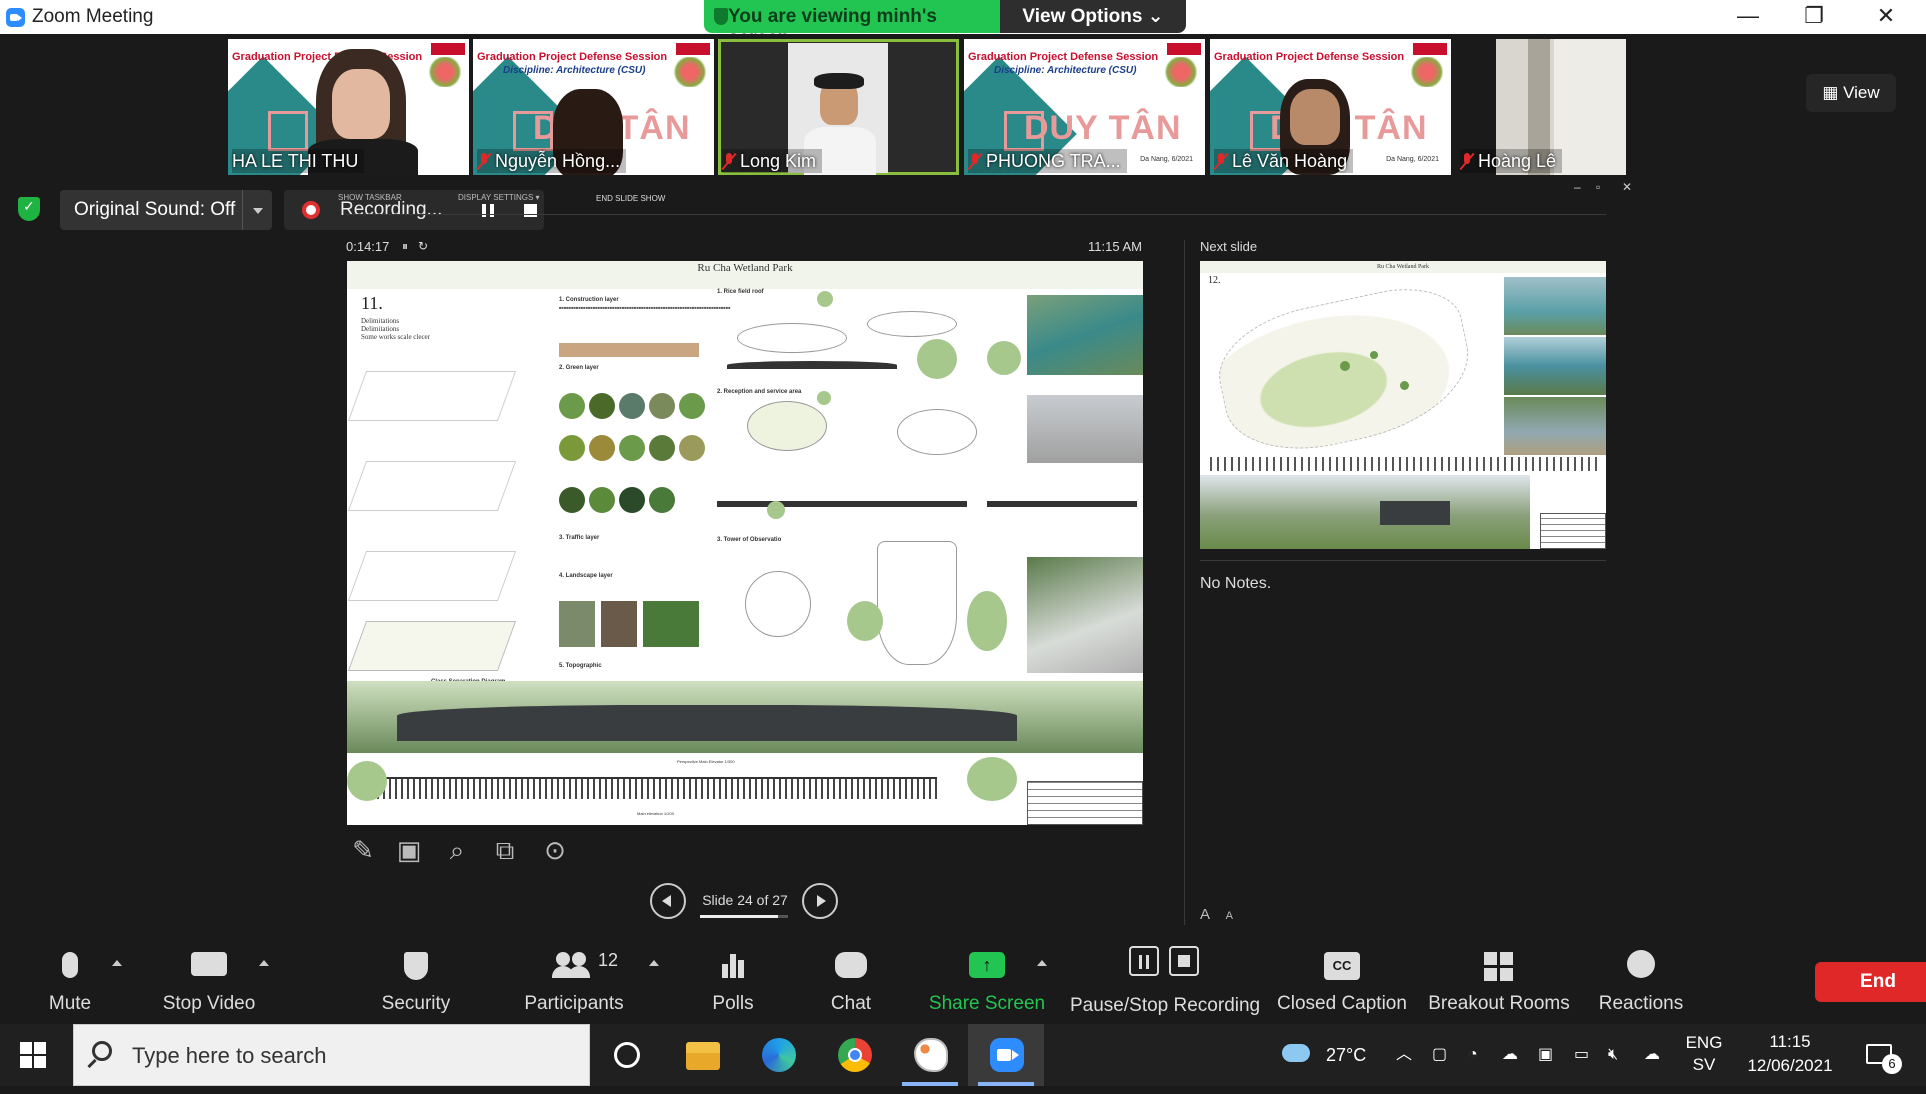  I want to click on volume-muted-icon: 🔇︎, so click(1613, 1055).